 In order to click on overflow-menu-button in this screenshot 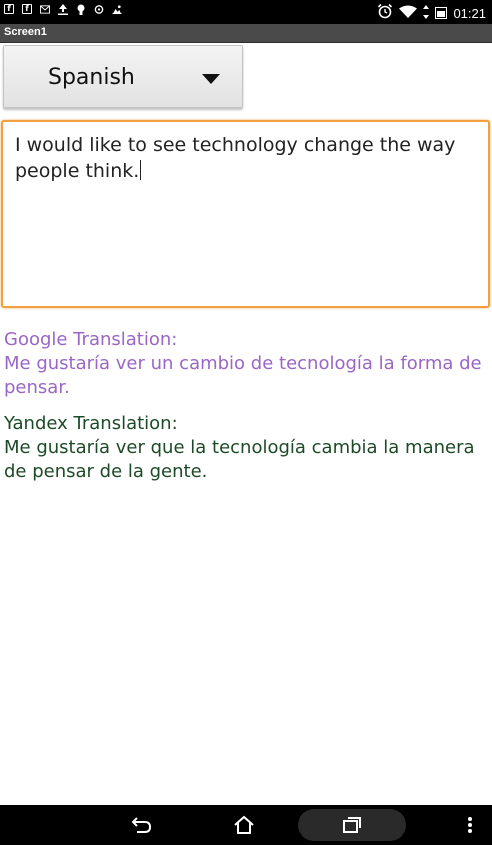, I will do `click(470, 825)`.